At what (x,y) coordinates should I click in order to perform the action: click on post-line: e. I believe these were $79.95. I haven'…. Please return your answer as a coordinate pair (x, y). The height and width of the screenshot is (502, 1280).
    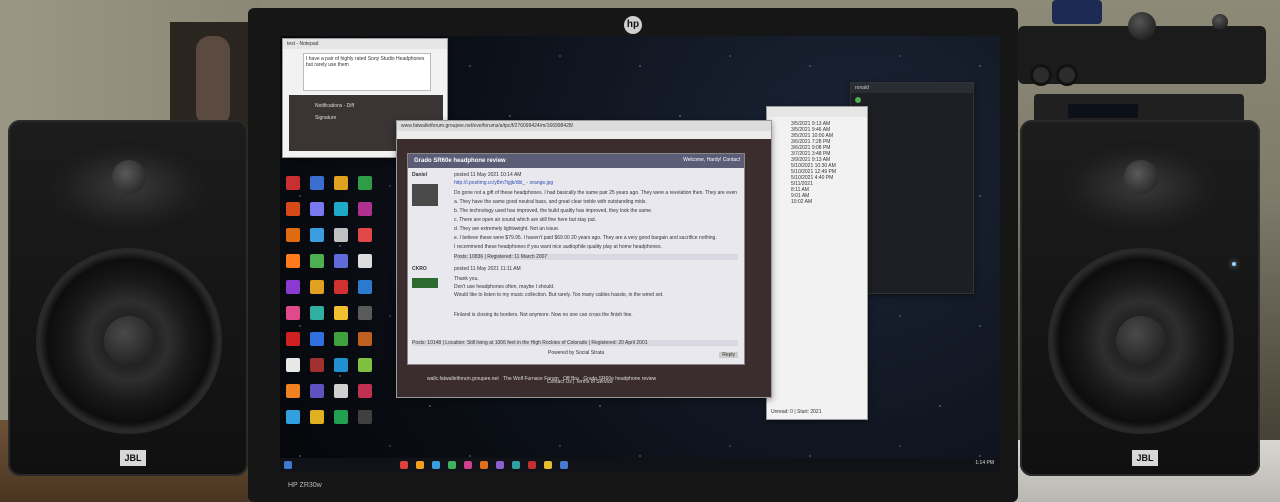
    Looking at the image, I should click on (585, 238).